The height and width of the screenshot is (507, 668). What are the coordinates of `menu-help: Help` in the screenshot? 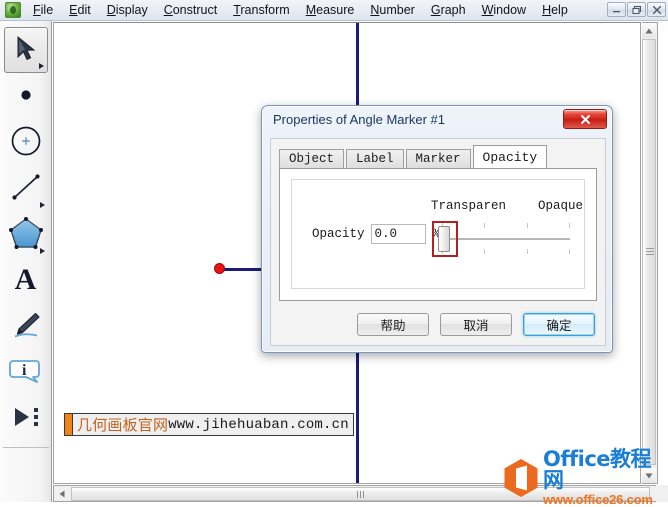 It's located at (555, 10).